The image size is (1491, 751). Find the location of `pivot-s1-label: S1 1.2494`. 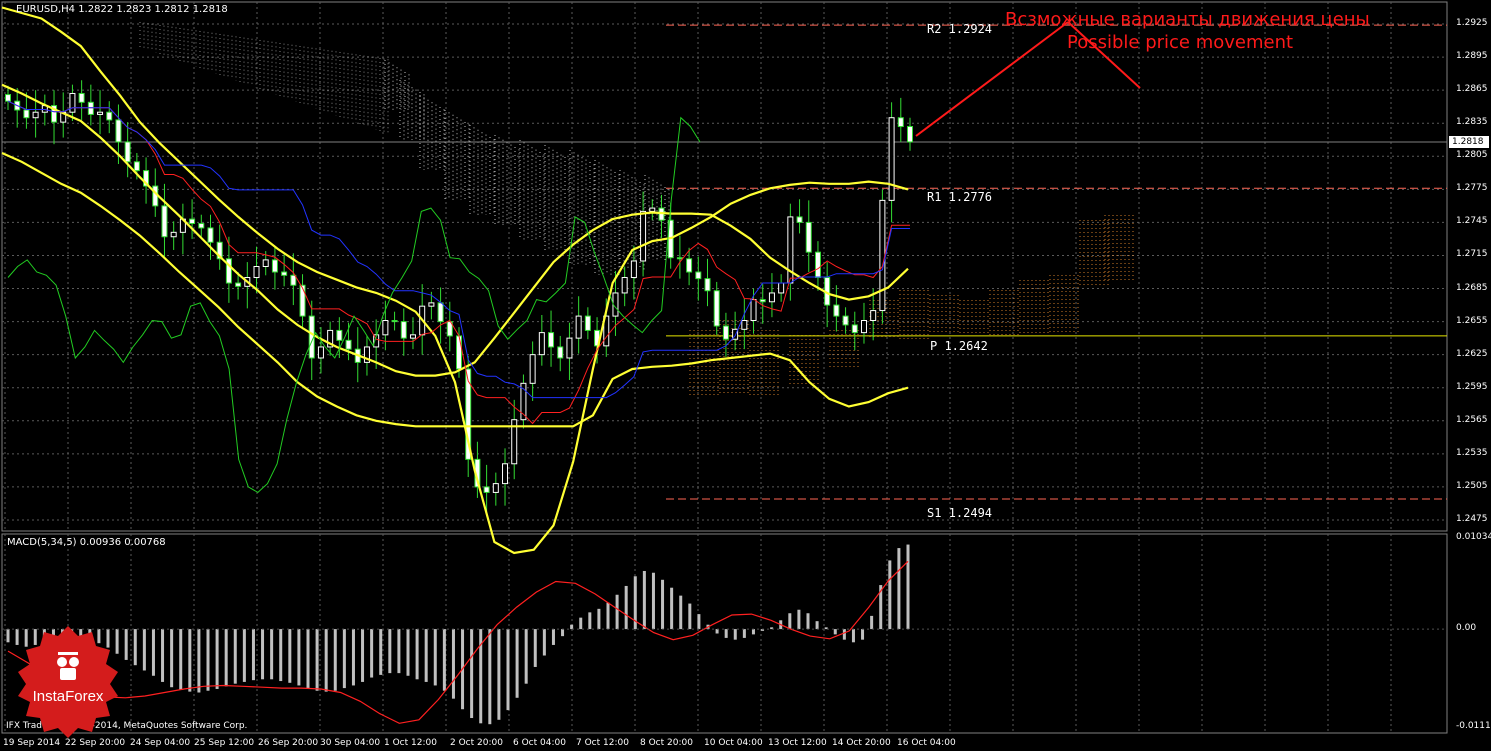

pivot-s1-label: S1 1.2494 is located at coordinates (960, 513).